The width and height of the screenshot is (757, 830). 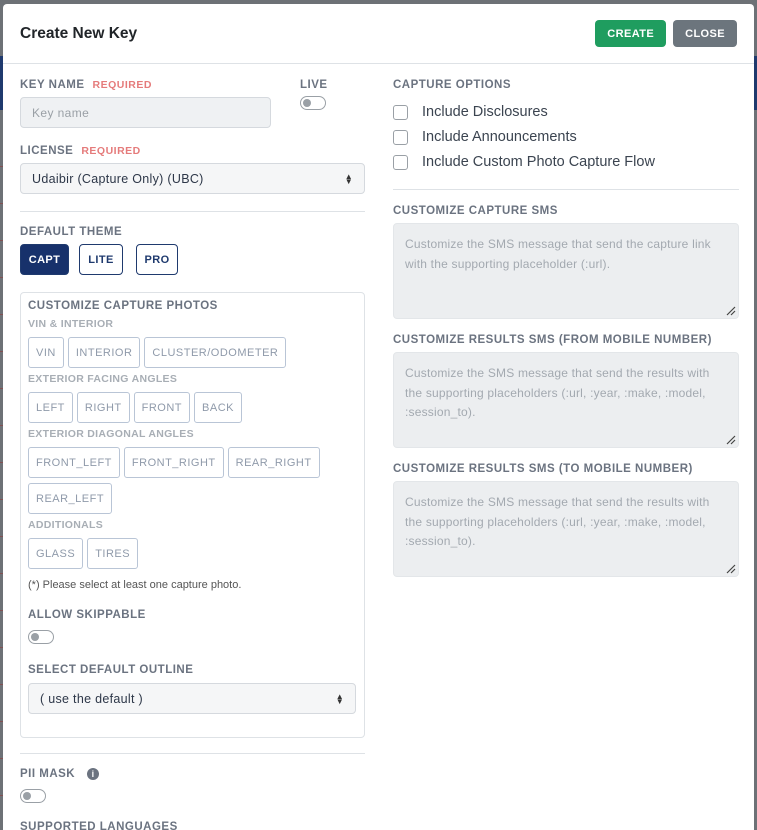 What do you see at coordinates (378, 34) in the screenshot?
I see `modal-header: Create New Key CREATE CLOSE` at bounding box center [378, 34].